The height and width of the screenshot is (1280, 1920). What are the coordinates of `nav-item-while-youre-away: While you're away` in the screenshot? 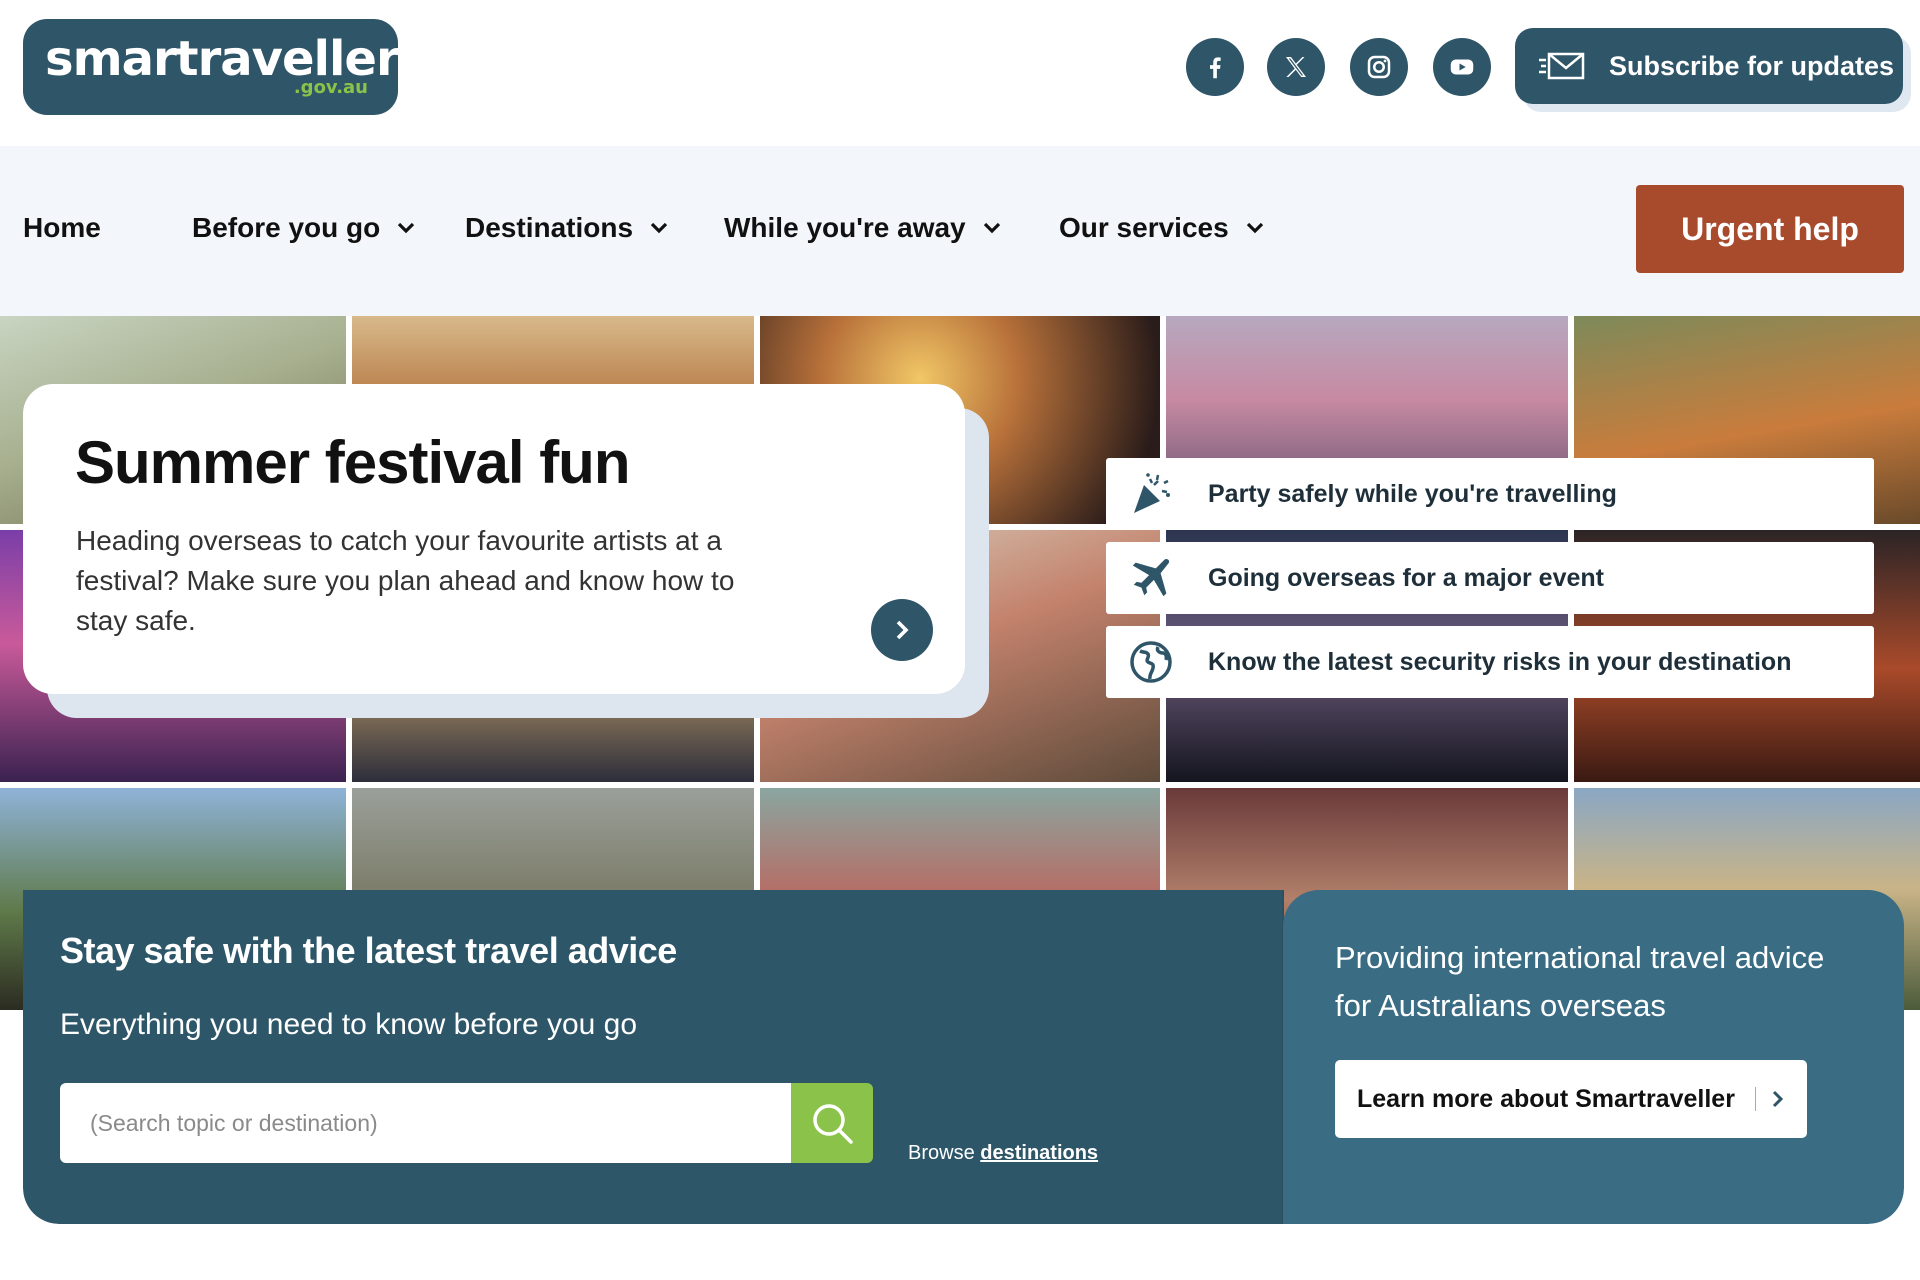 It's located at (863, 228).